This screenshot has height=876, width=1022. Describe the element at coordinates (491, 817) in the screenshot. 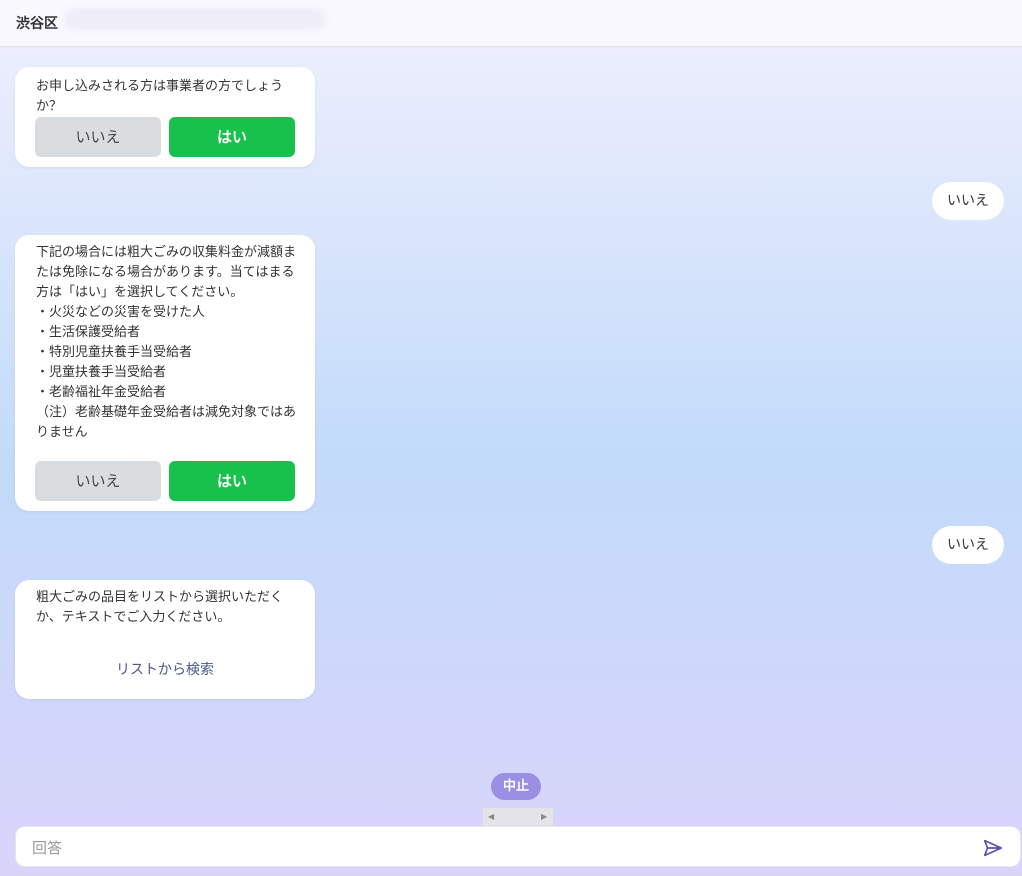

I see `chevron-left-icon: ◀` at that location.